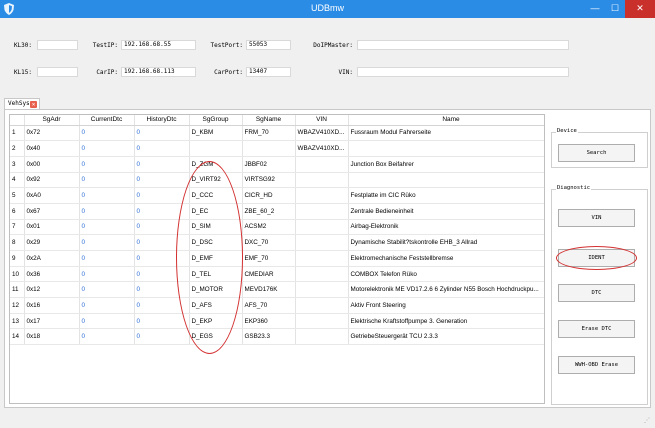 This screenshot has width=655, height=428. I want to click on column-header, so click(17, 120).